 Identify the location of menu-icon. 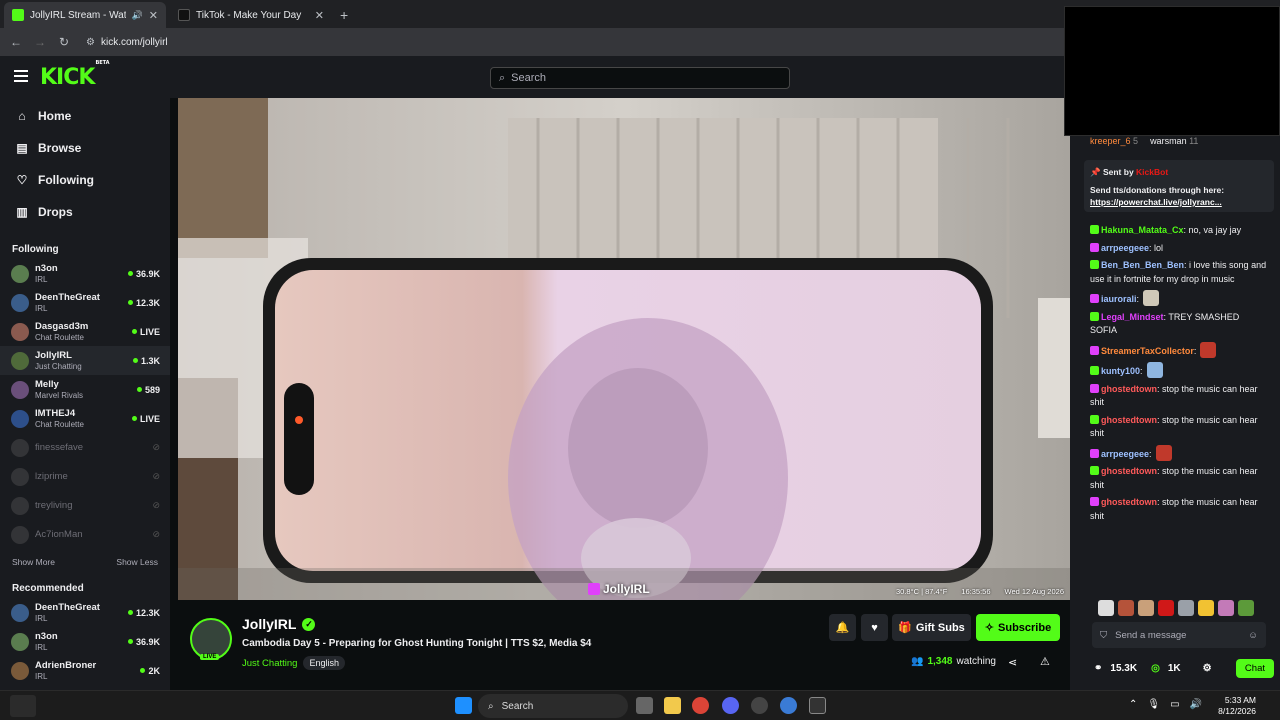
(21, 76).